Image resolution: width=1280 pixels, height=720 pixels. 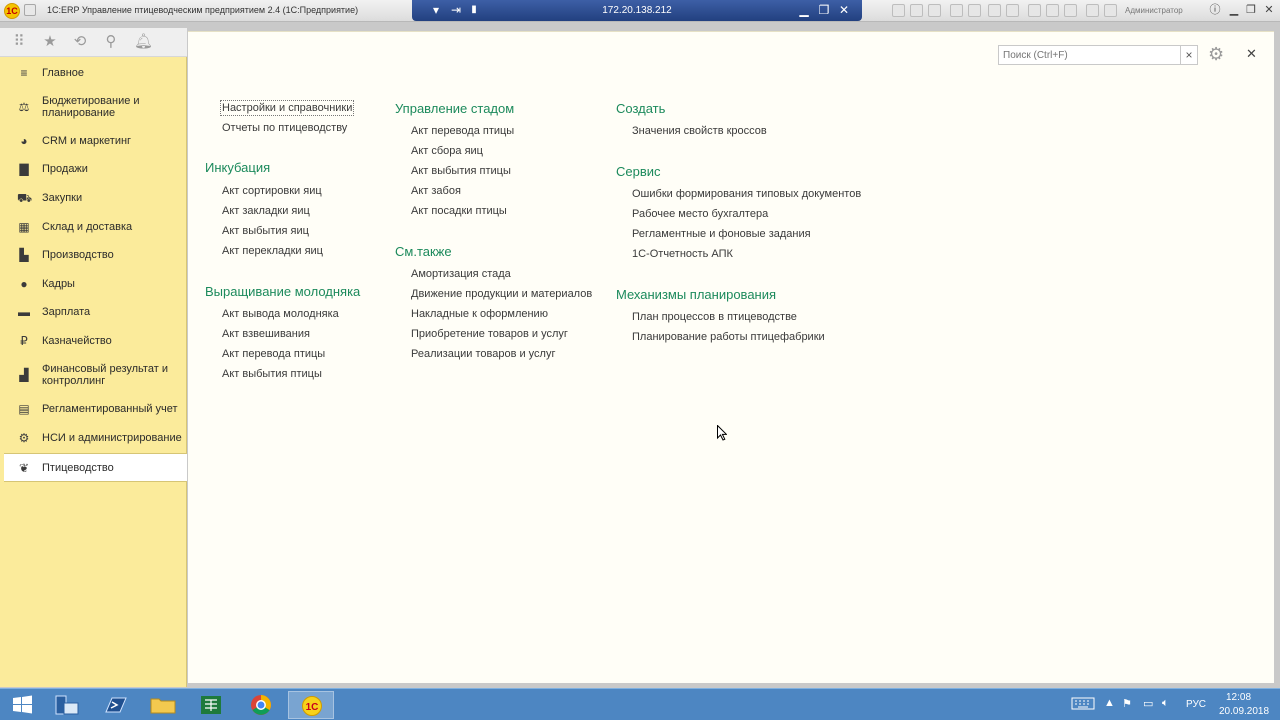 I want to click on sidebar-item-crm: ◕ CRM и маркетинг, so click(x=95, y=141).